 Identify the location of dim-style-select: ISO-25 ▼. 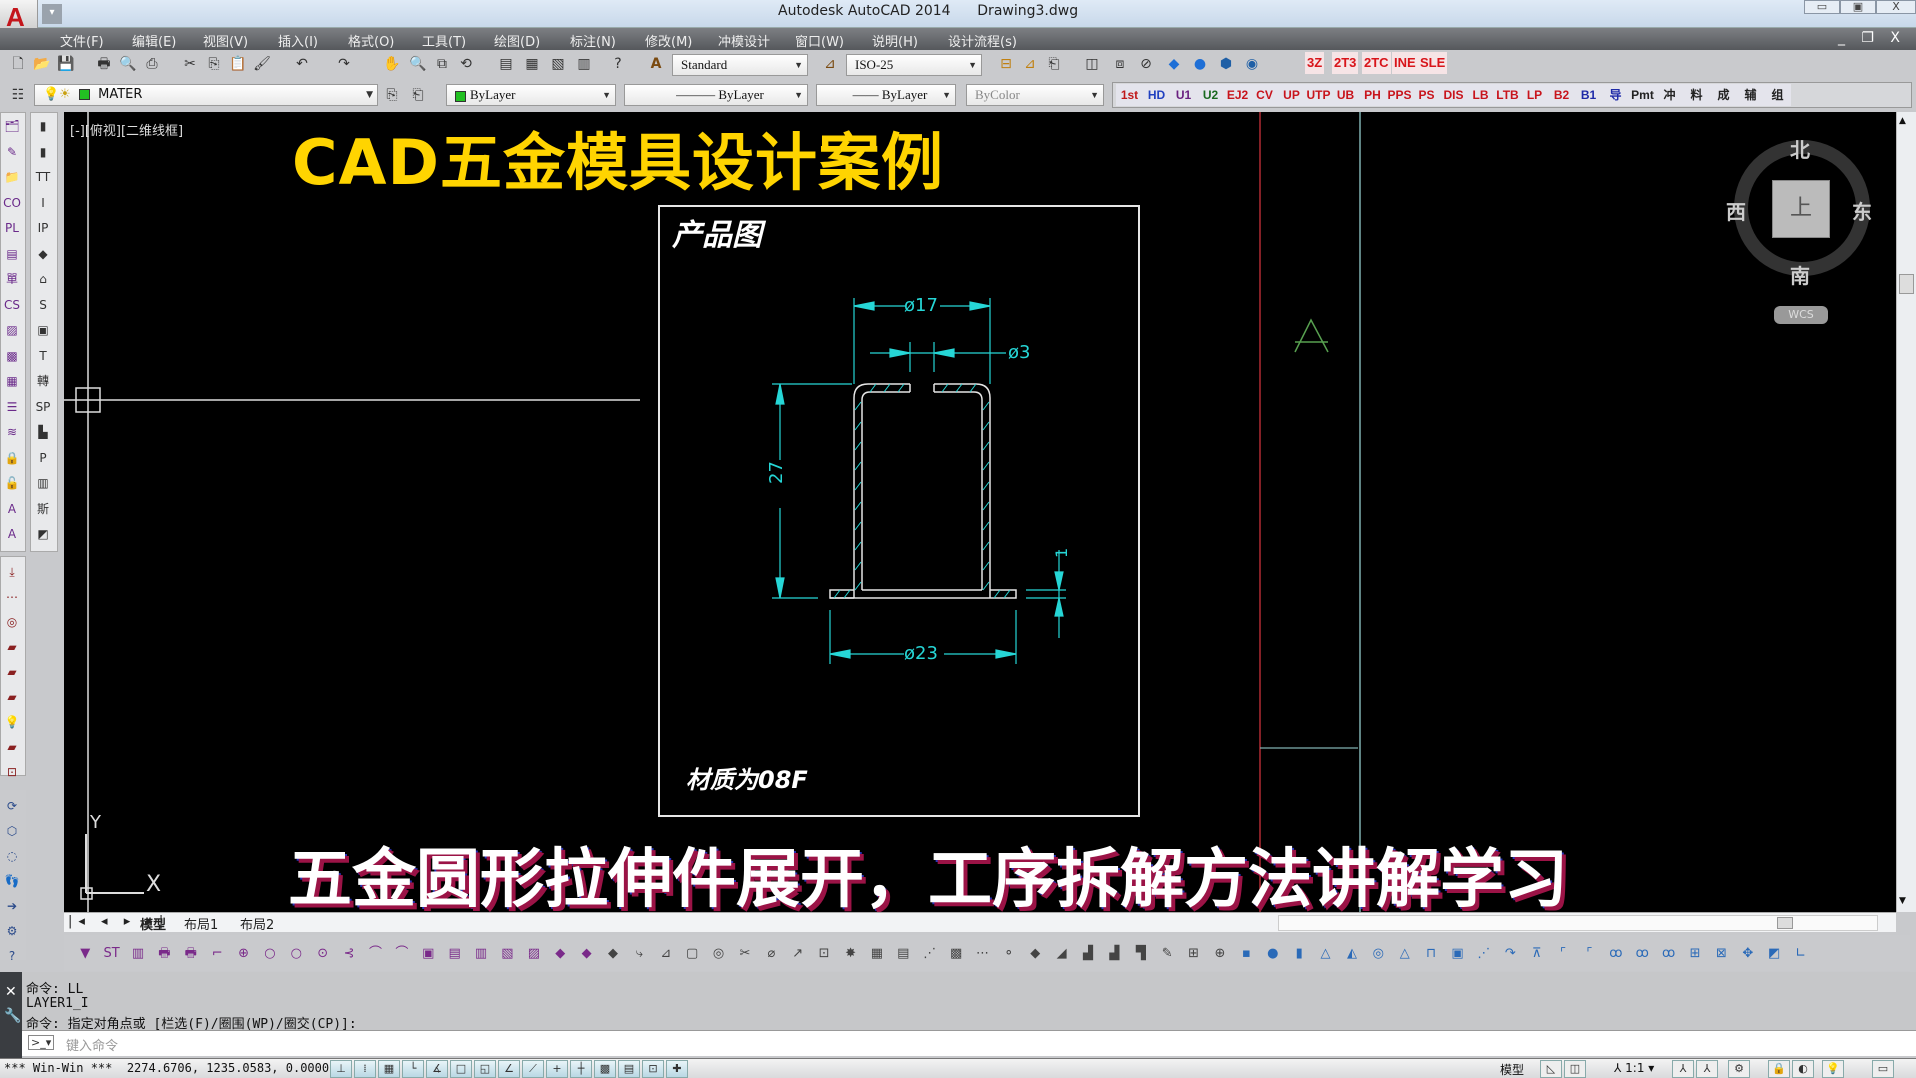
(914, 65).